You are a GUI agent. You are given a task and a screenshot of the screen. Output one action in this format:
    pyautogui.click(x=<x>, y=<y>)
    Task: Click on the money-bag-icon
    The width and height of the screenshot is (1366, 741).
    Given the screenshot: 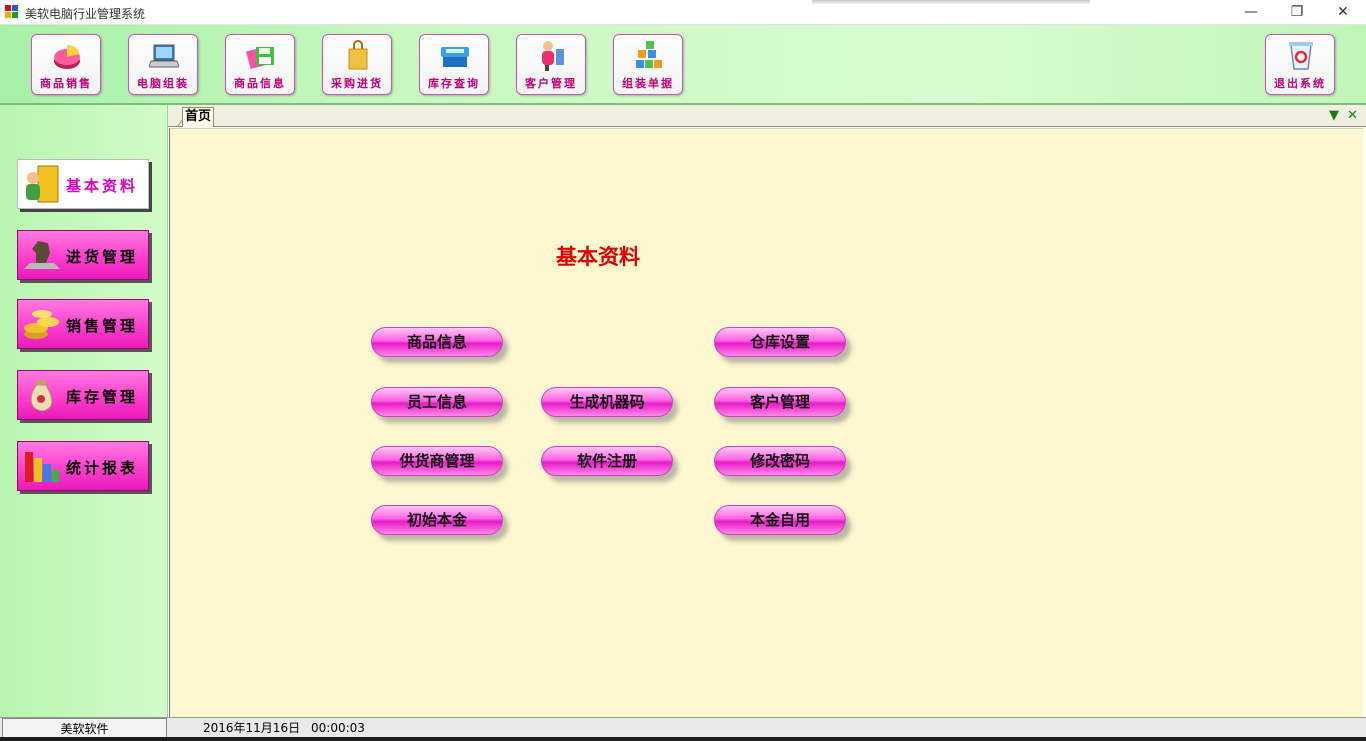 What is the action you would take?
    pyautogui.click(x=41, y=396)
    